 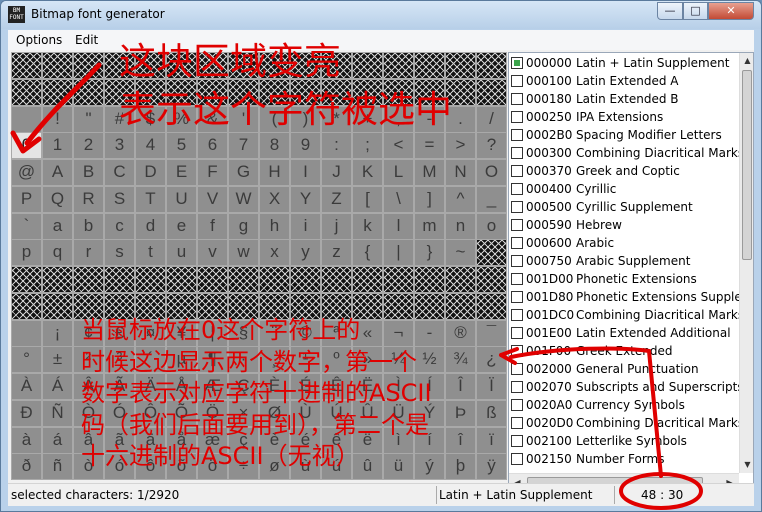 I want to click on char-cell: l, so click(x=398, y=226).